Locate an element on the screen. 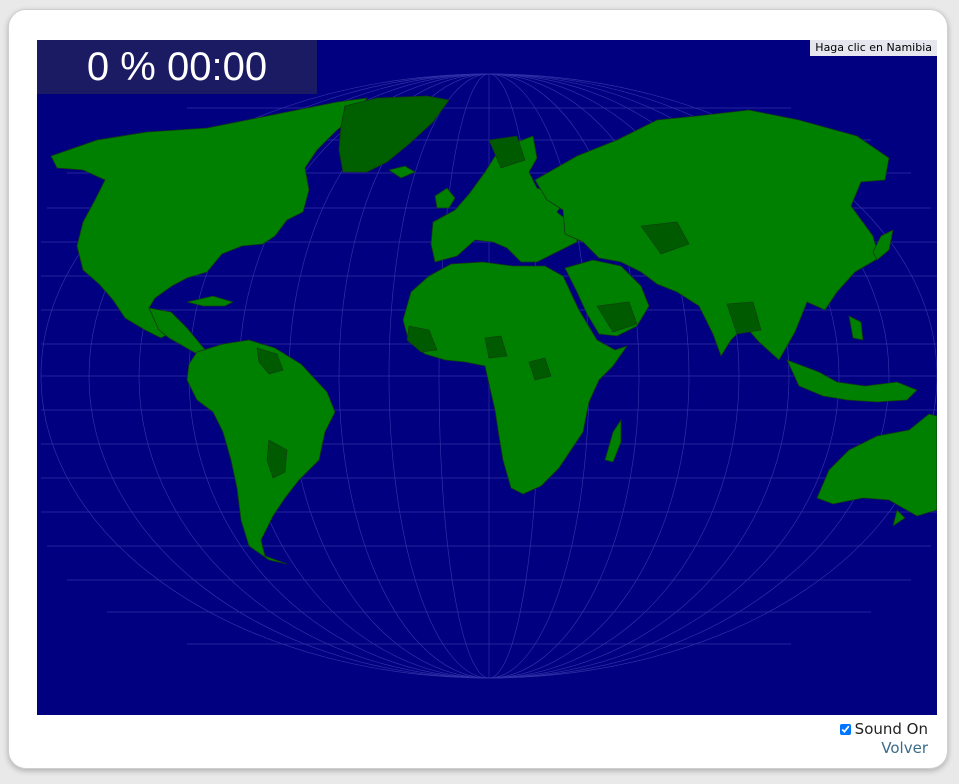 This screenshot has height=784, width=959. greenland is located at coordinates (394, 134).